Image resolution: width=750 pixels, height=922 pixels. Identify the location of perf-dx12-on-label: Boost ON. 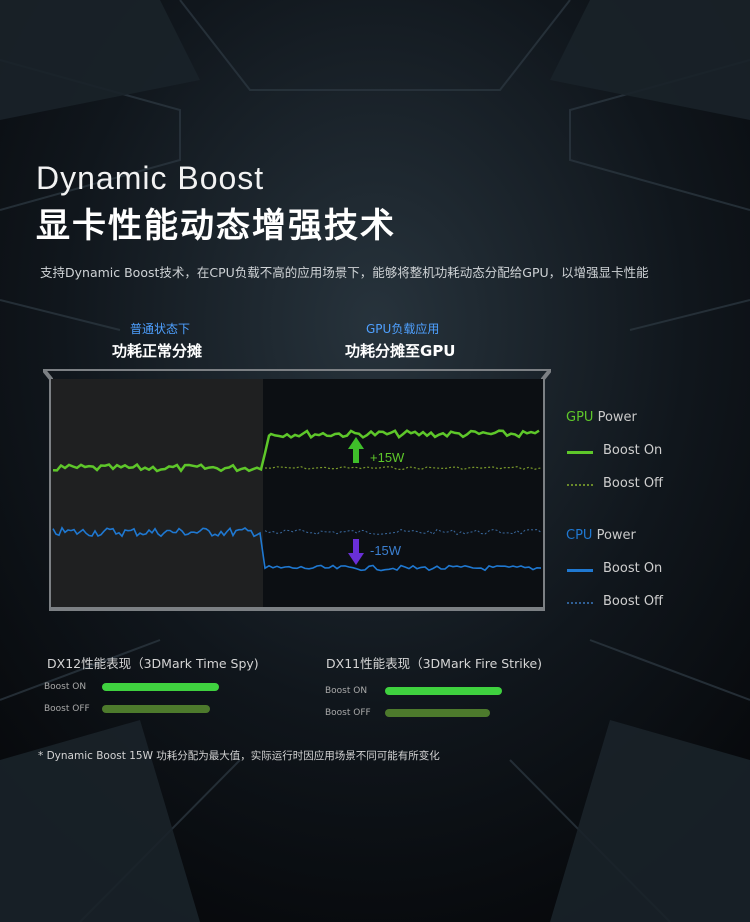
(65, 687).